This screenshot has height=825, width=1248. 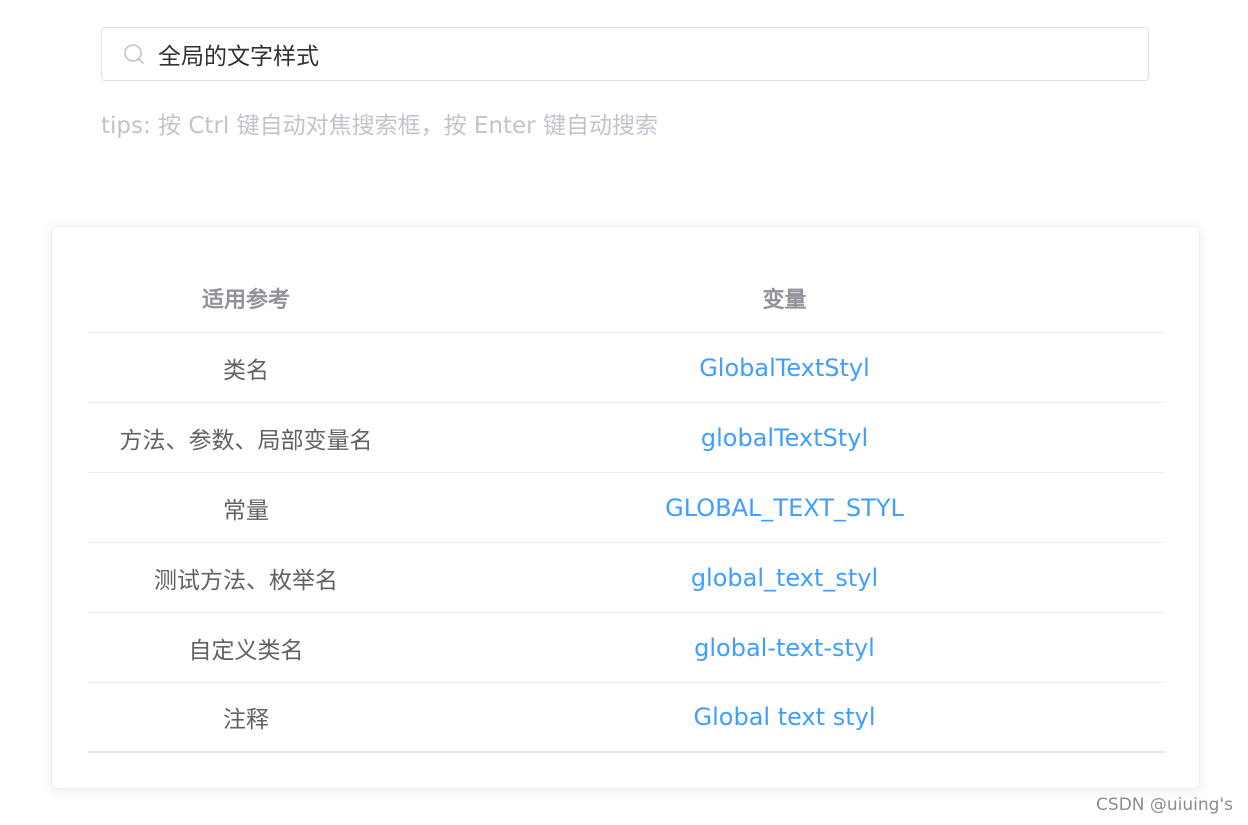 I want to click on table-row: 常量 GLOBAL_TEXT_STYL, so click(x=626, y=508).